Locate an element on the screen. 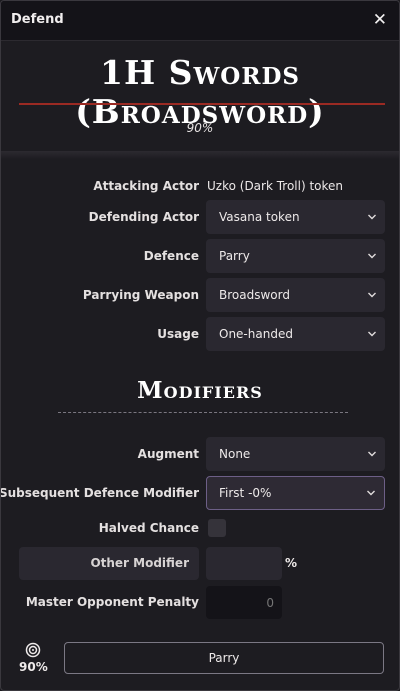 Image resolution: width=400 pixels, height=691 pixels. parrying-weapon-label: Parrying Weapon is located at coordinates (140, 295).